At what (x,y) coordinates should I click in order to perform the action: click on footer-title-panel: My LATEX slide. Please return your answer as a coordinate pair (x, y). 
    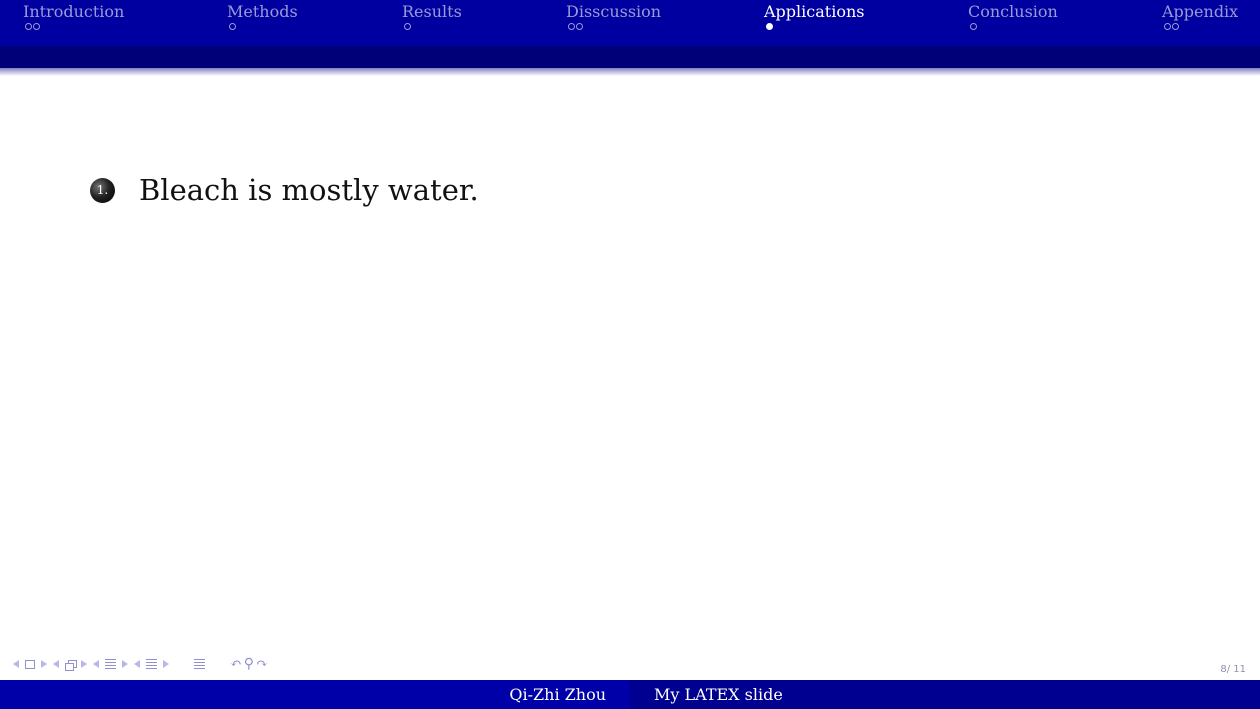
    Looking at the image, I should click on (945, 694).